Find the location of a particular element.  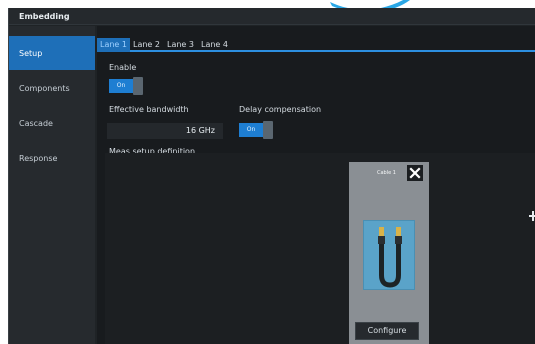

bandwidth-label: Effective bandwidth is located at coordinates (149, 109).